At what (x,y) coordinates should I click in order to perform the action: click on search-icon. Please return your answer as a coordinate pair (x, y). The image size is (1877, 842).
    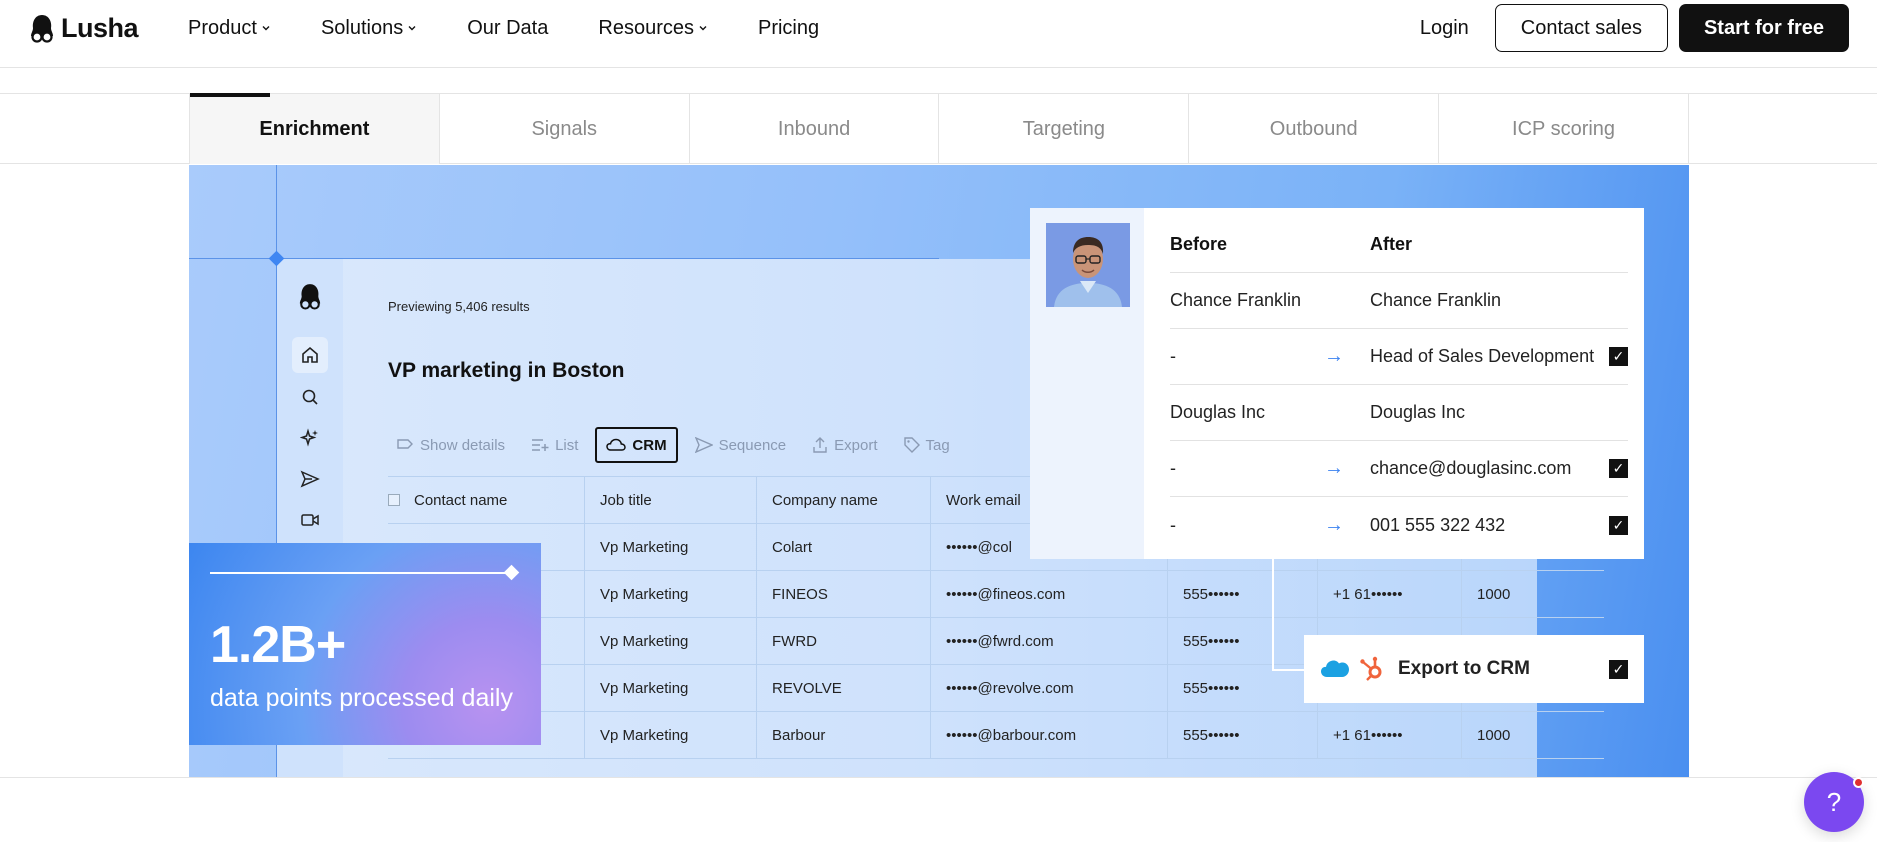
    Looking at the image, I should click on (310, 397).